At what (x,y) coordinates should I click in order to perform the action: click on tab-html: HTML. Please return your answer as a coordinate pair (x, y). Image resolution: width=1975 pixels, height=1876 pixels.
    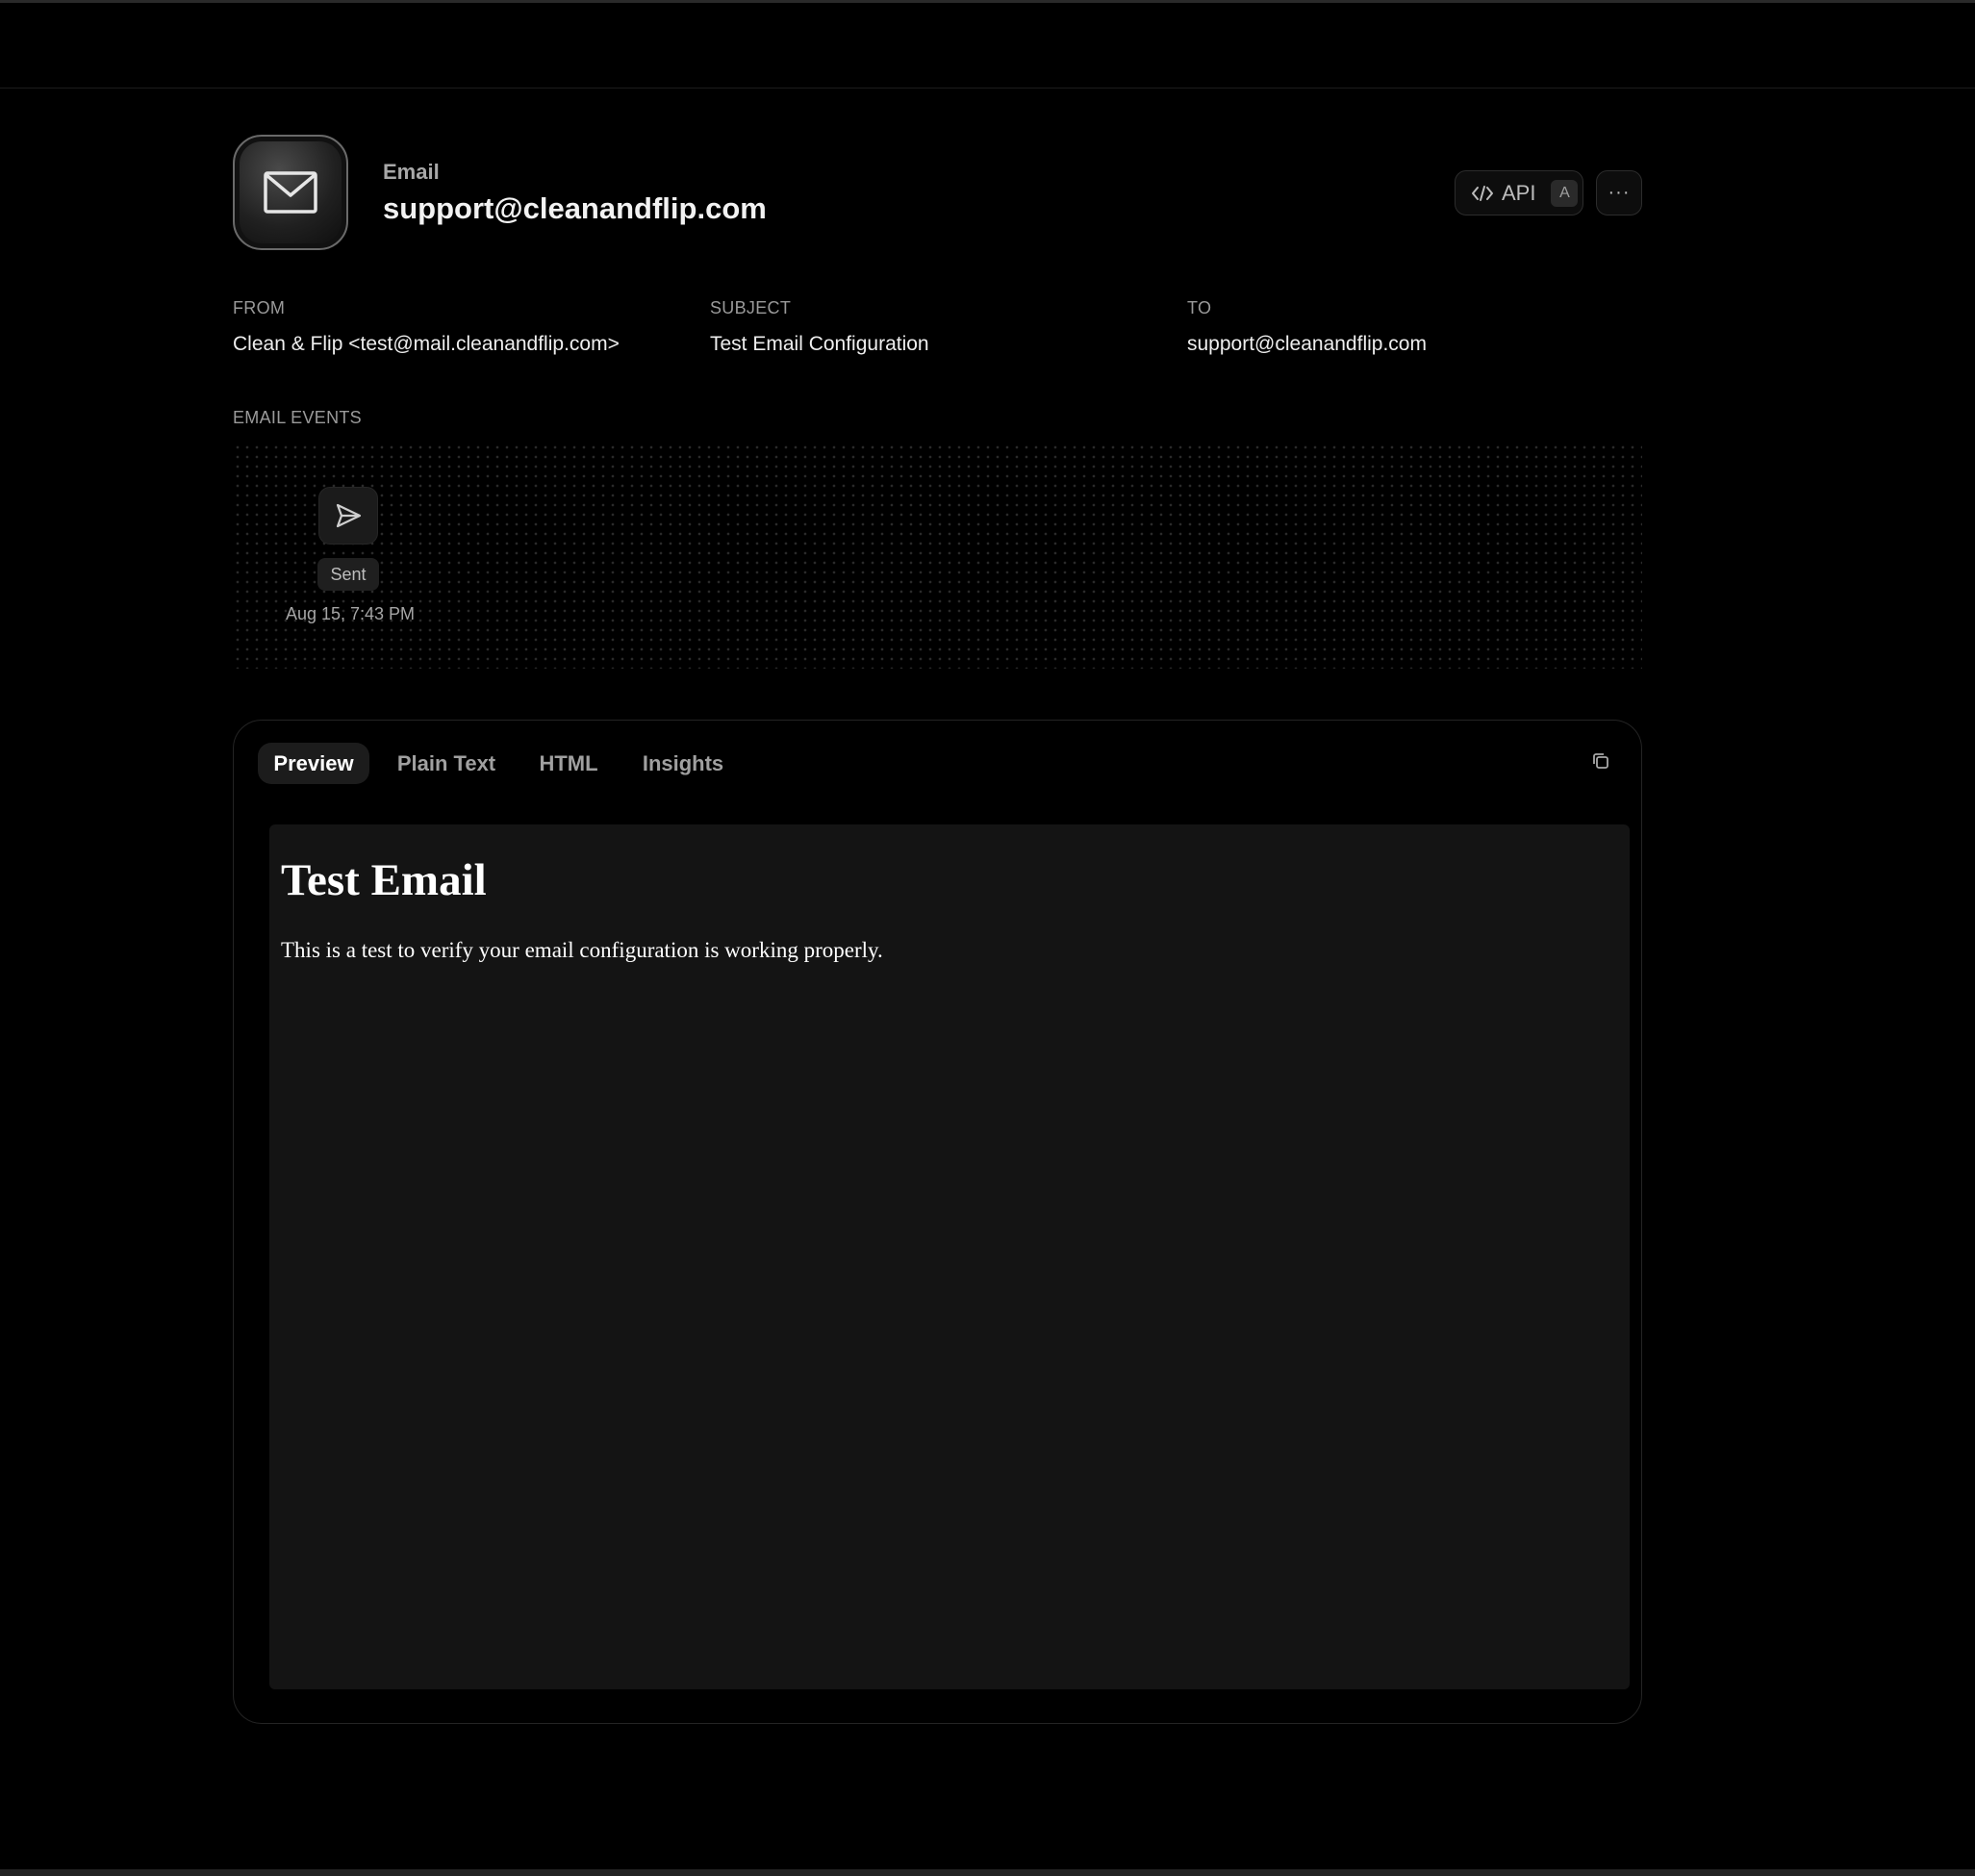
    Looking at the image, I should click on (568, 763).